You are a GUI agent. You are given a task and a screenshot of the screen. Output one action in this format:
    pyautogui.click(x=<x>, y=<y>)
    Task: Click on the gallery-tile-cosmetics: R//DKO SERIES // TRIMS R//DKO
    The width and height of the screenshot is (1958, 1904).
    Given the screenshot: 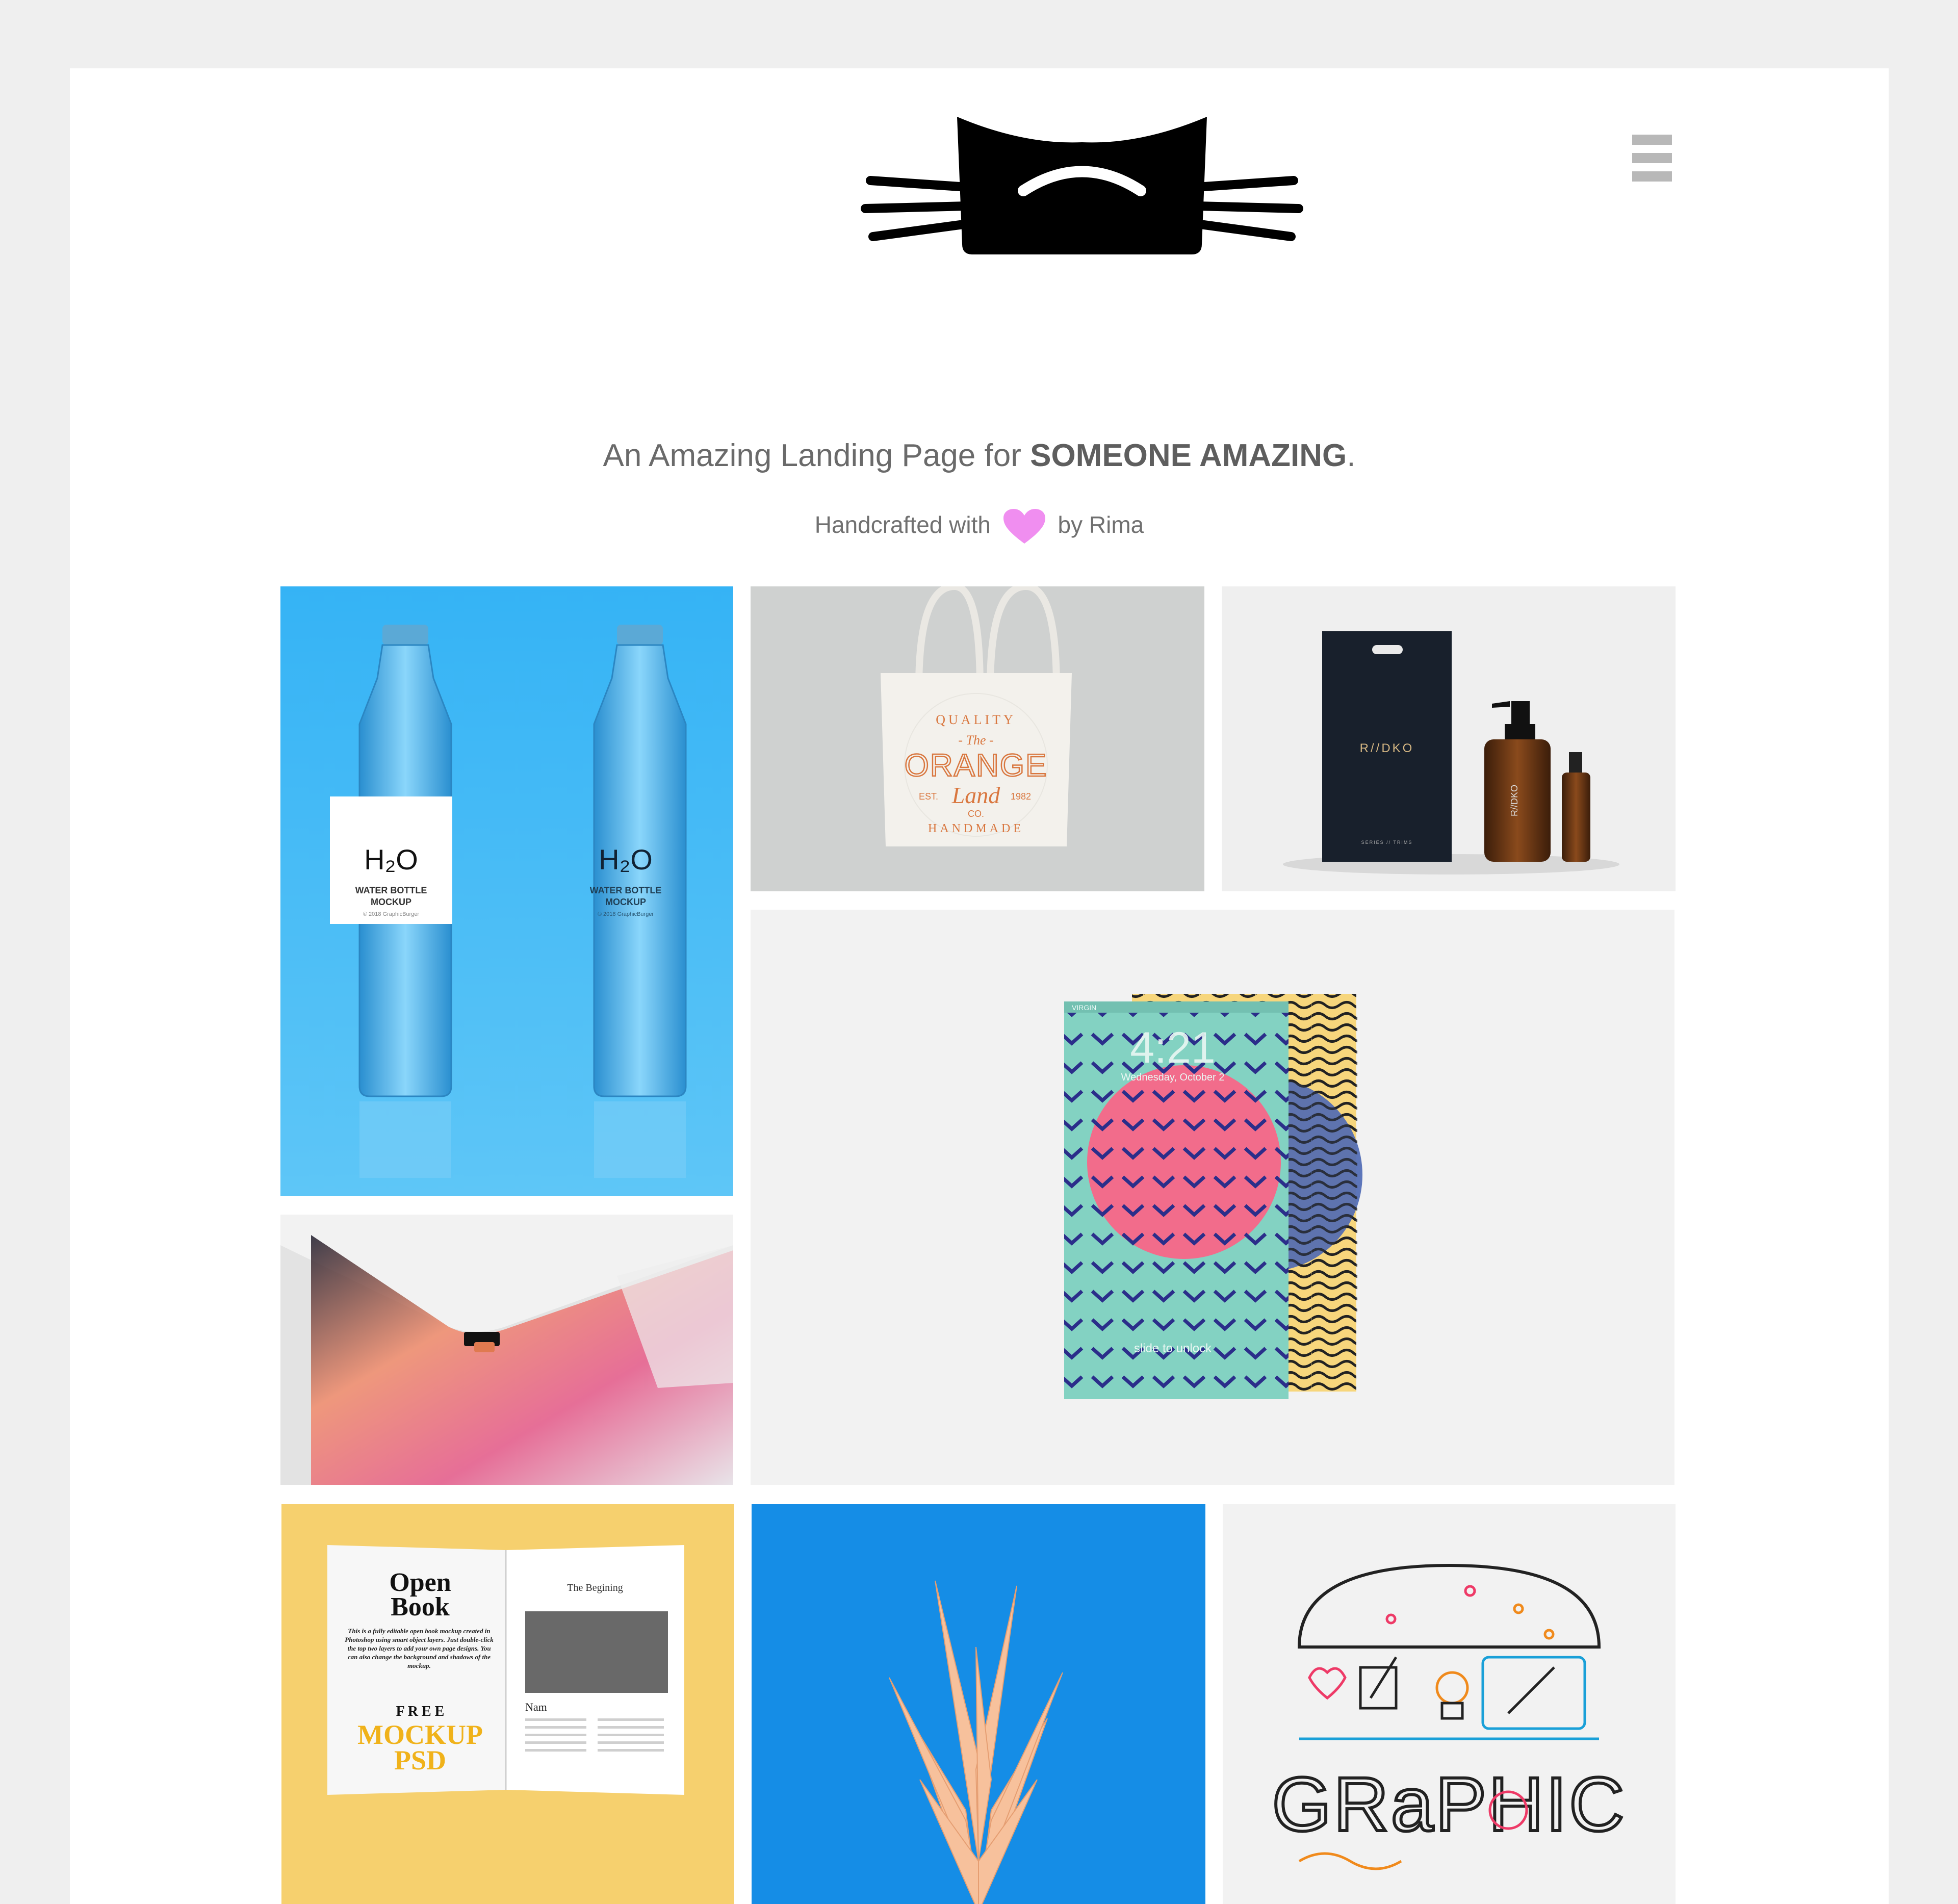 What is the action you would take?
    pyautogui.click(x=1449, y=738)
    